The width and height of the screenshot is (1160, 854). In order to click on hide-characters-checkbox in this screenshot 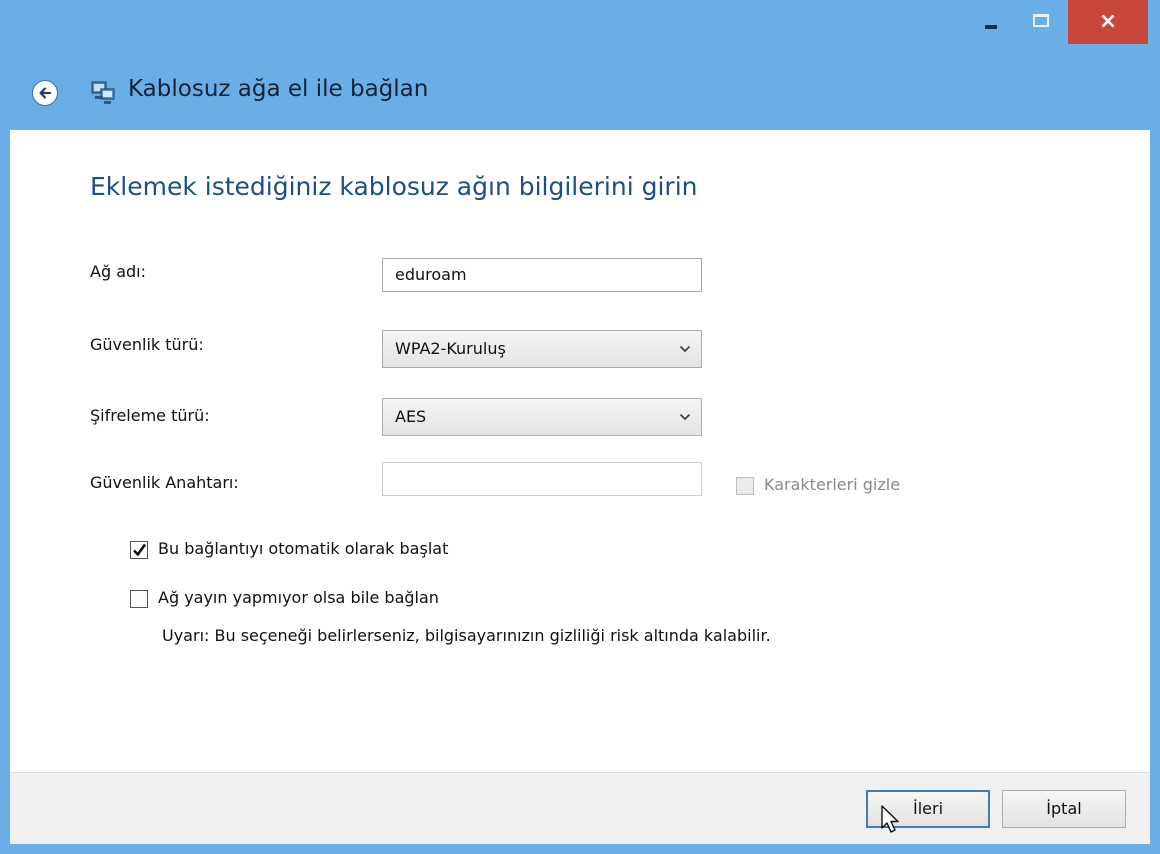, I will do `click(745, 486)`.